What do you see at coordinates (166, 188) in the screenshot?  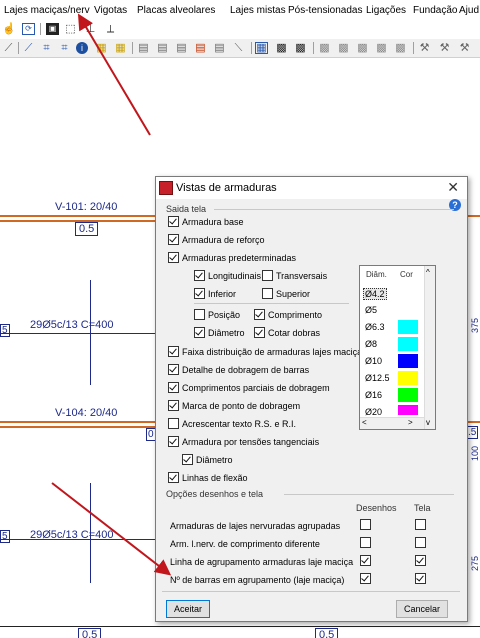 I see `app-icon` at bounding box center [166, 188].